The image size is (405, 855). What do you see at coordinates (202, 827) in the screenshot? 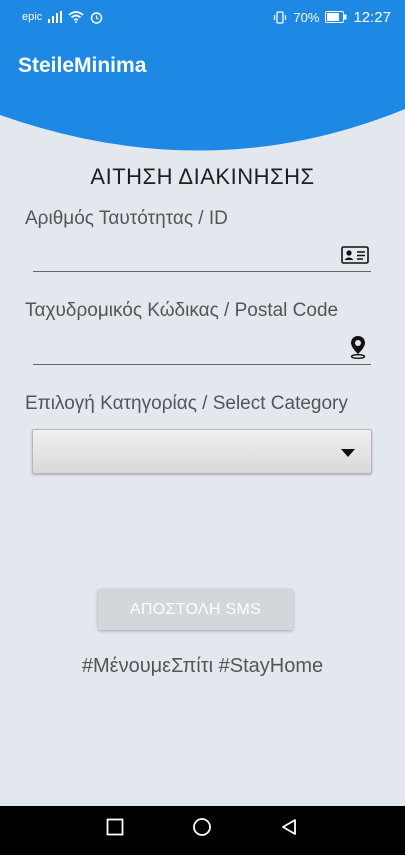
I see `home-button` at bounding box center [202, 827].